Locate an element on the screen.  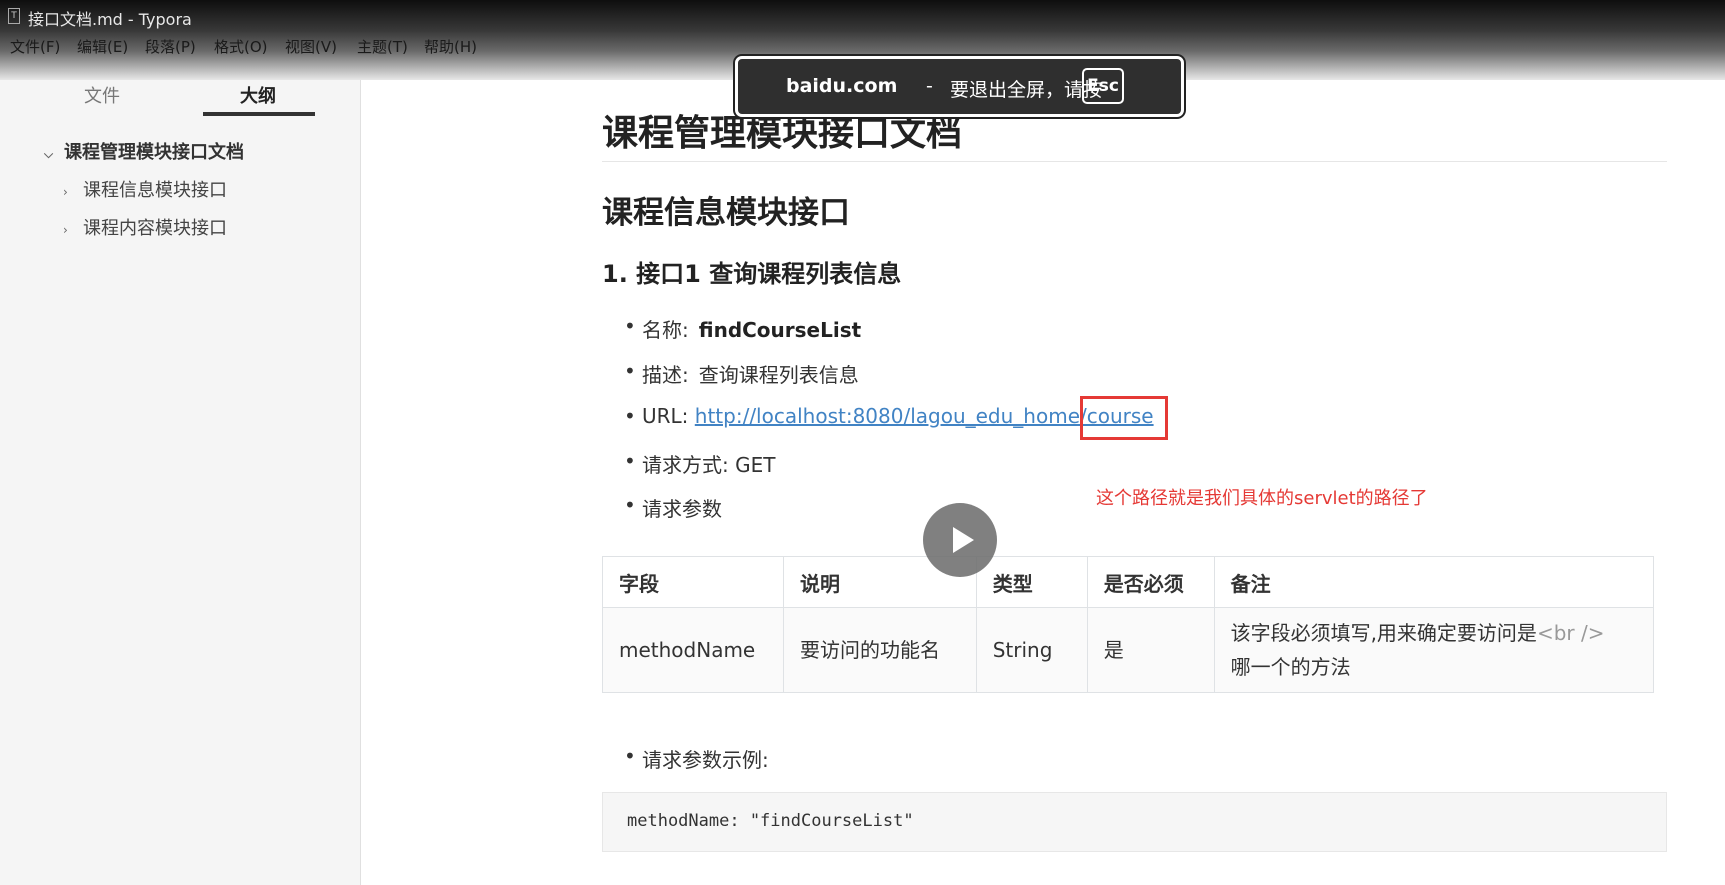
outline-item-label: 课程管理模块接口文档 is located at coordinates (154, 152).